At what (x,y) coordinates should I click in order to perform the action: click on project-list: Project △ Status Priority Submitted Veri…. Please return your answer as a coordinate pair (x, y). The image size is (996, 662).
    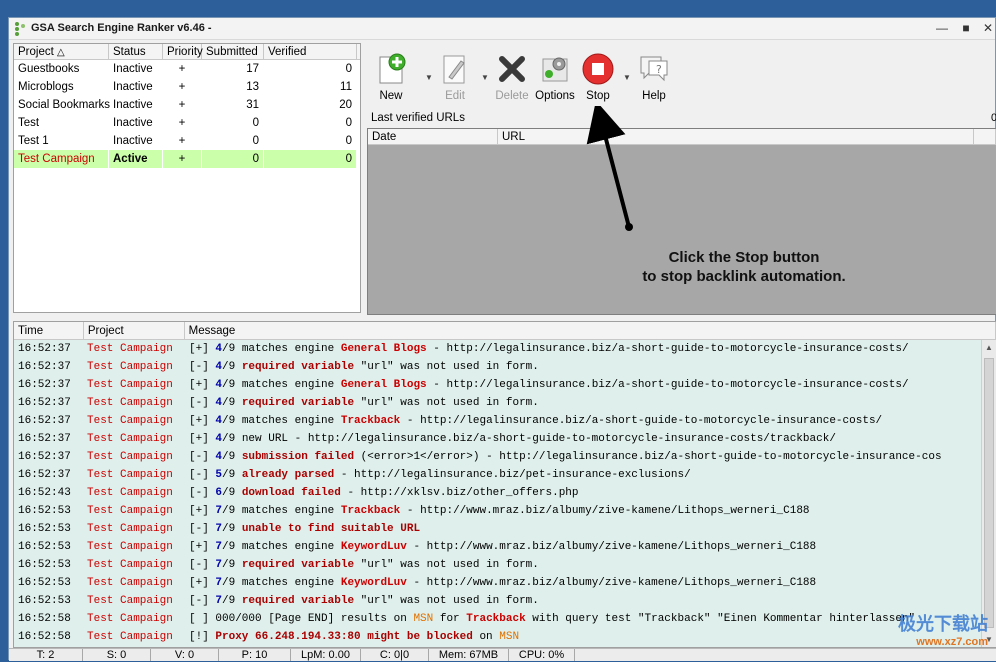
    Looking at the image, I should click on (187, 178).